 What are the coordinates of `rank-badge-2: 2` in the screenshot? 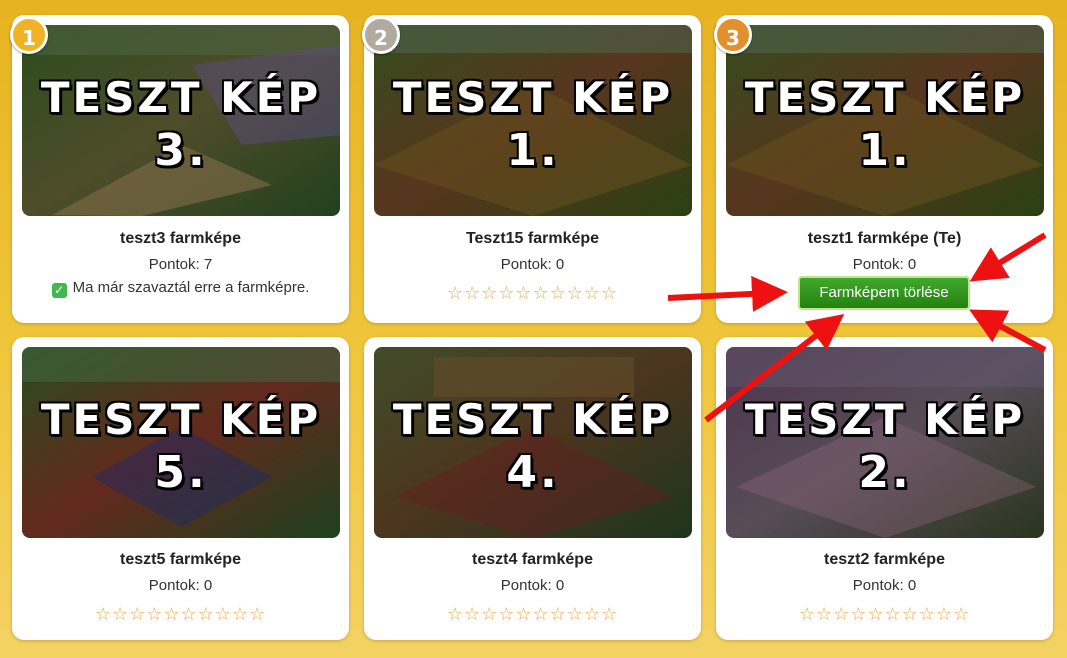 It's located at (381, 35).